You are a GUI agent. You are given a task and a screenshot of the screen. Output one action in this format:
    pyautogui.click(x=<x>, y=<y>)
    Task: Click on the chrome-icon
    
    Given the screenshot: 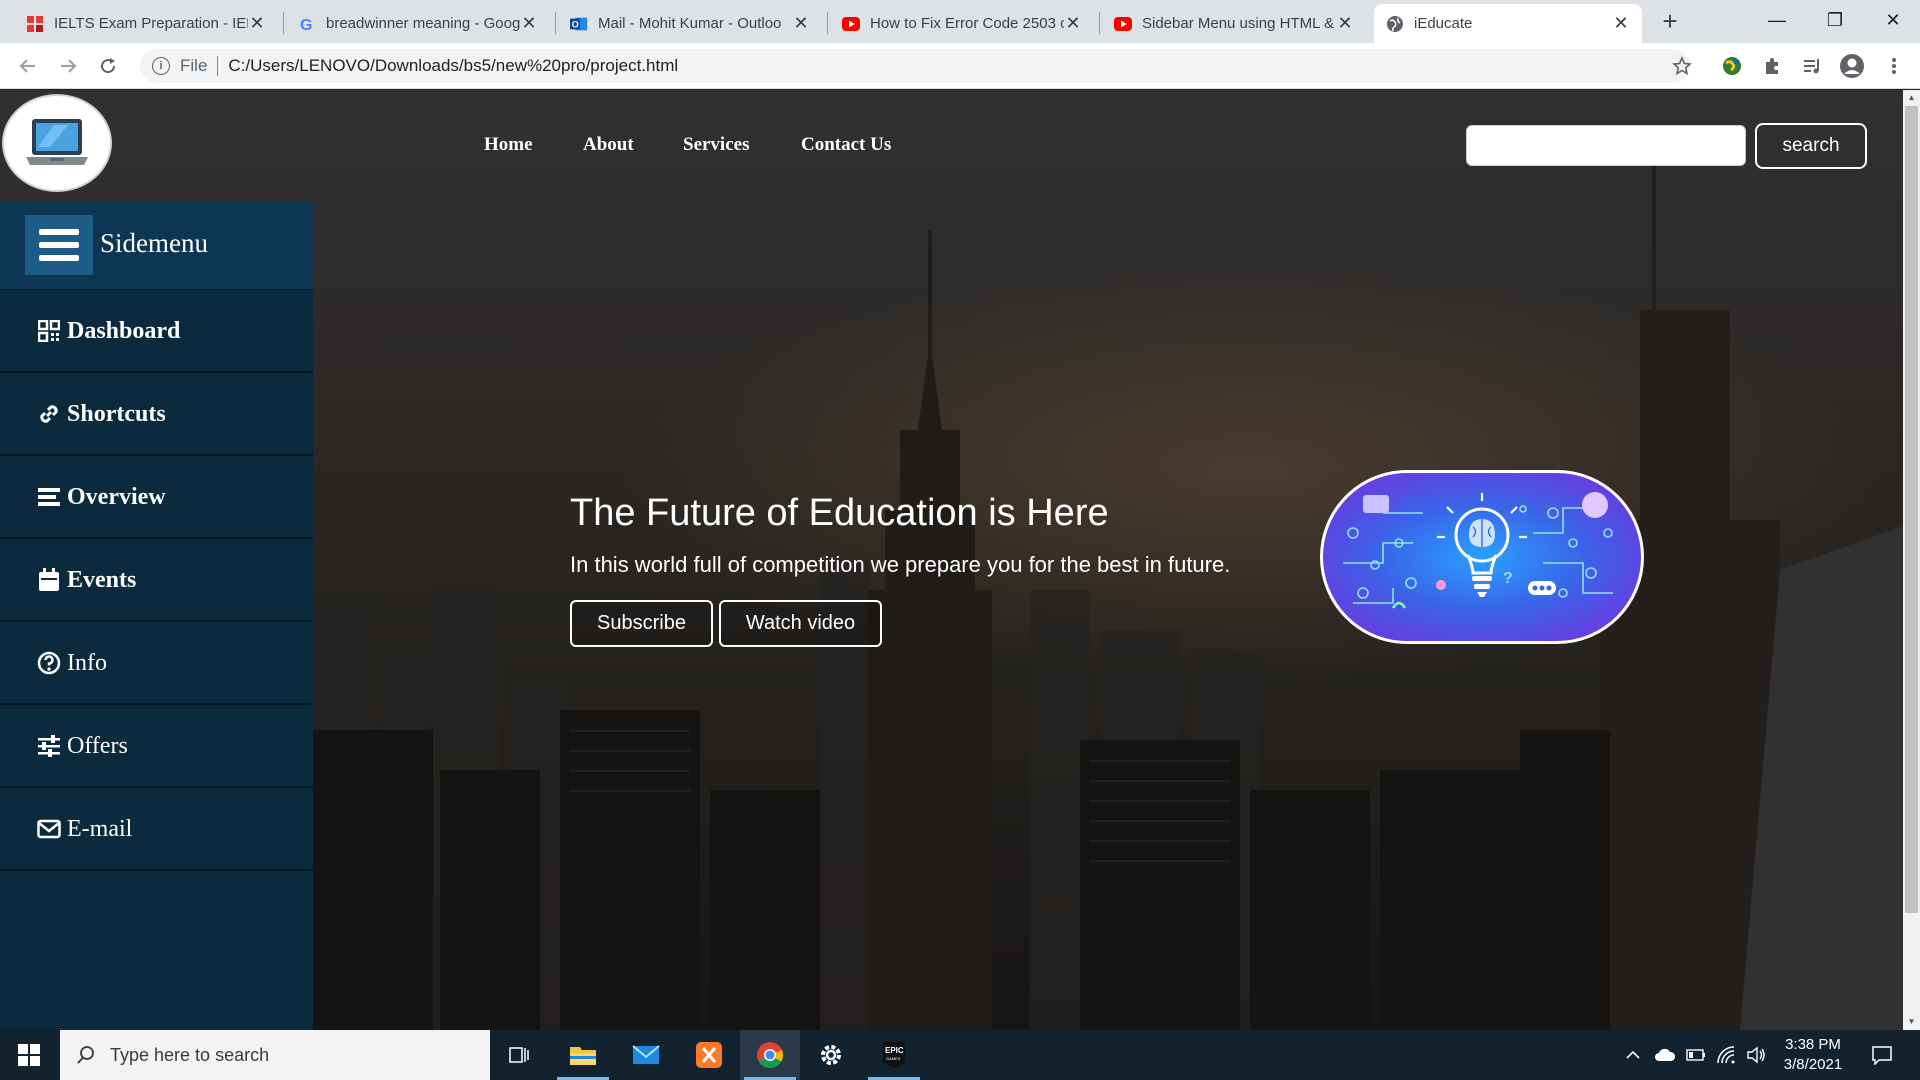 What is the action you would take?
    pyautogui.click(x=770, y=1055)
    